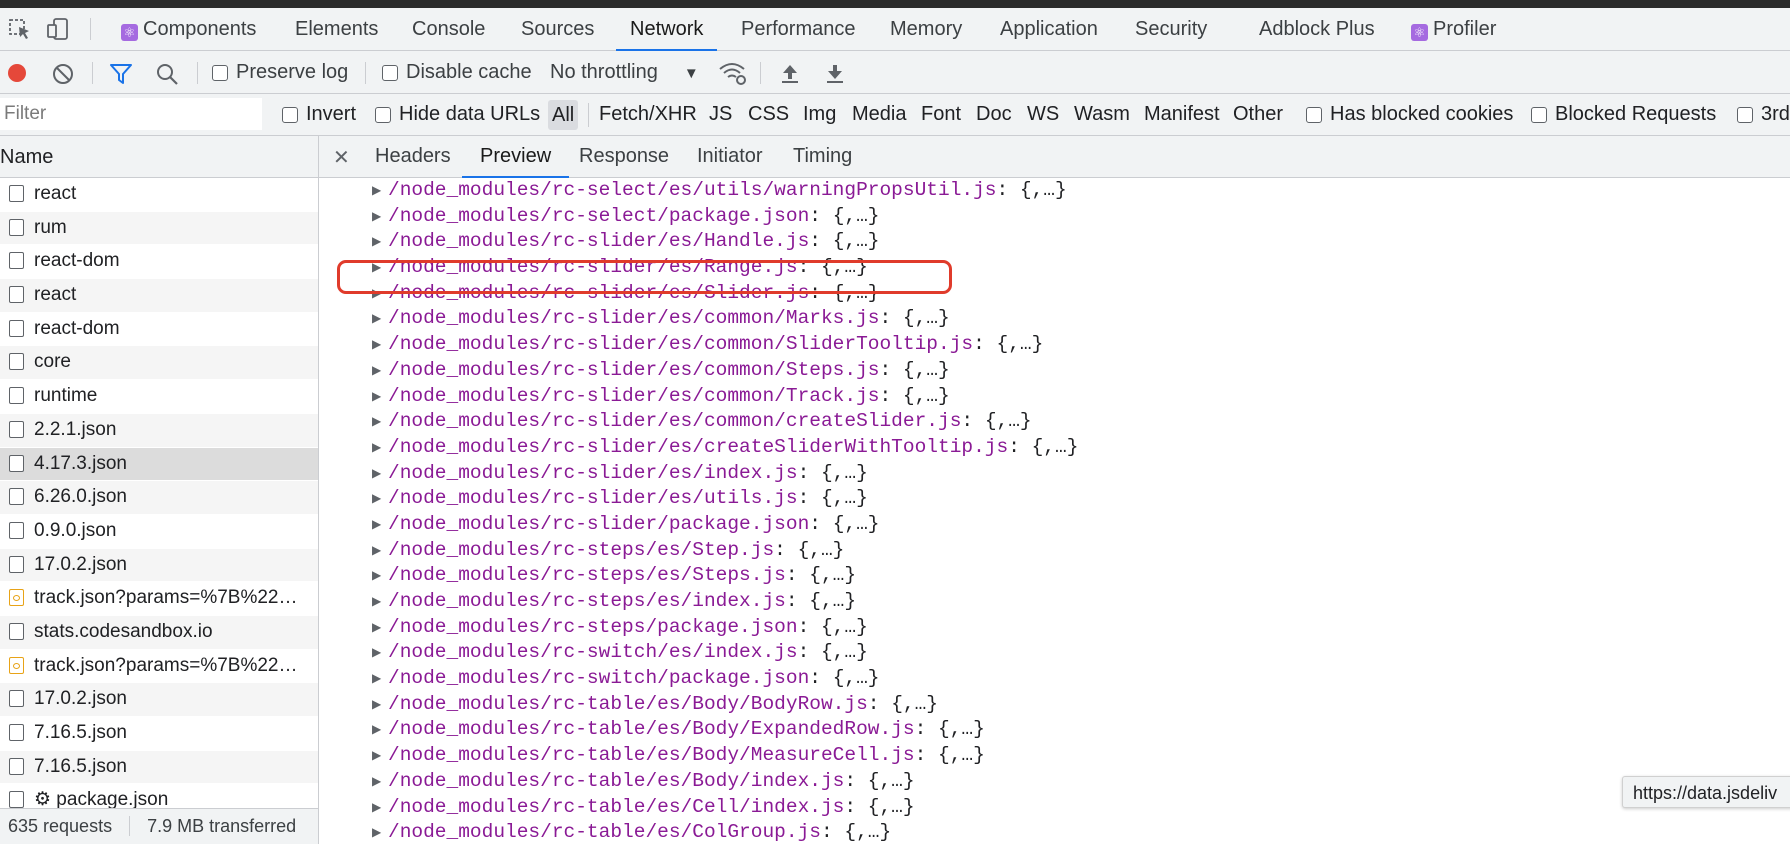 The image size is (1790, 844). What do you see at coordinates (1182, 114) in the screenshot?
I see `filter-type-manifest: Manifest` at bounding box center [1182, 114].